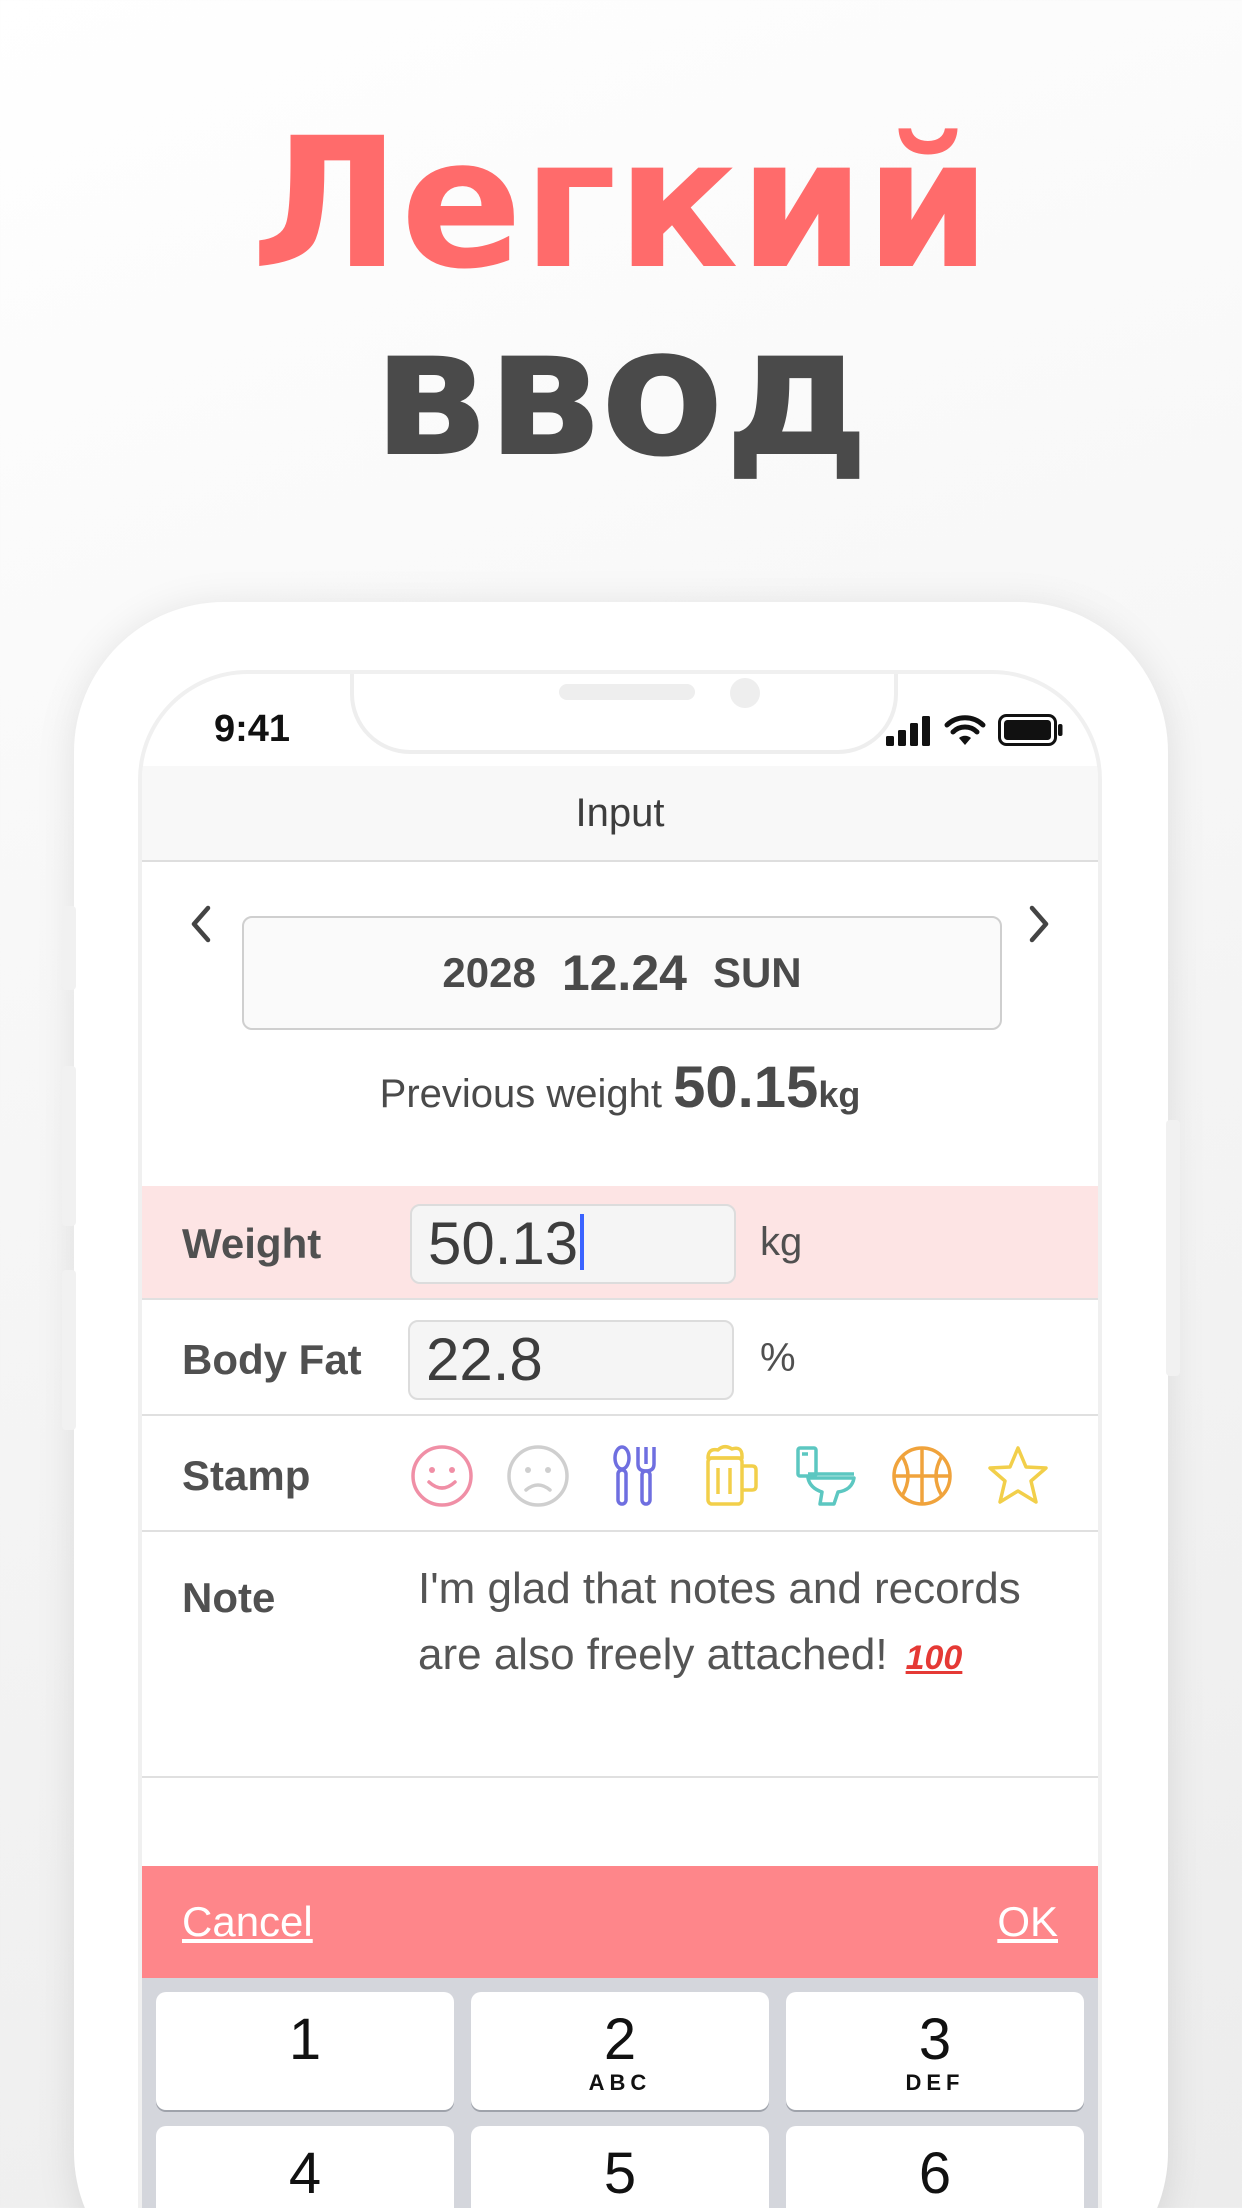 This screenshot has width=1242, height=2208. What do you see at coordinates (620, 1922) in the screenshot?
I see `input-toolbar: Cancel OK` at bounding box center [620, 1922].